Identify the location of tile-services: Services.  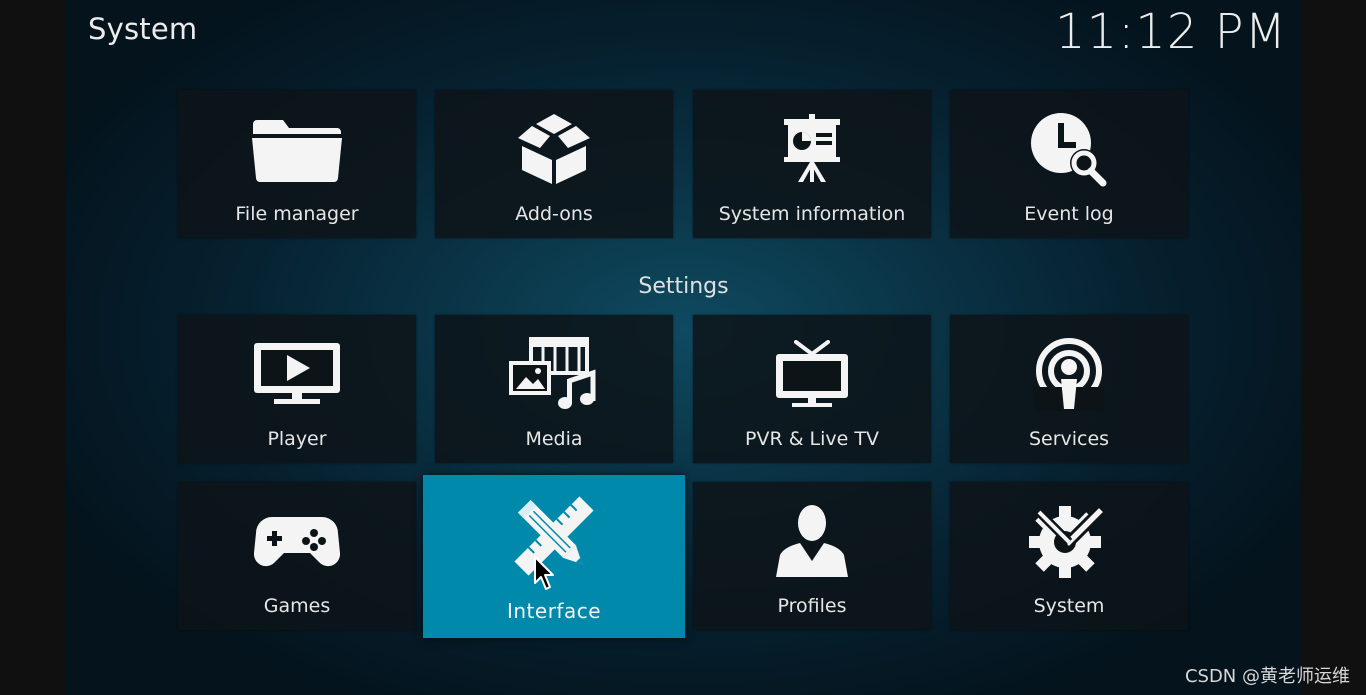
(1069, 389).